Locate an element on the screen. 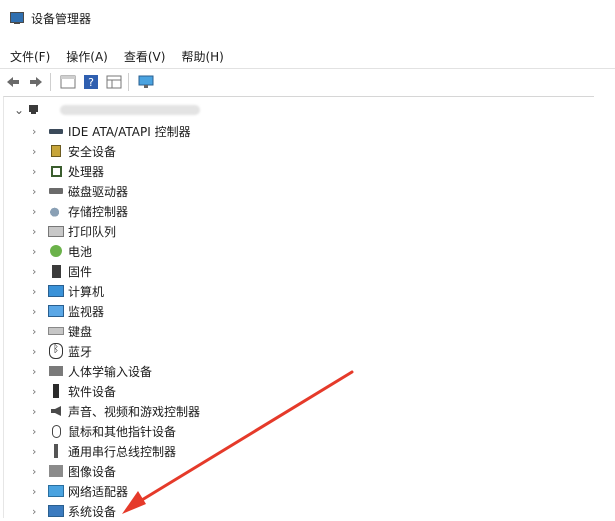 Image resolution: width=615 pixels, height=521 pixels. tree-item-keyboards: › 键盘 is located at coordinates (62, 331).